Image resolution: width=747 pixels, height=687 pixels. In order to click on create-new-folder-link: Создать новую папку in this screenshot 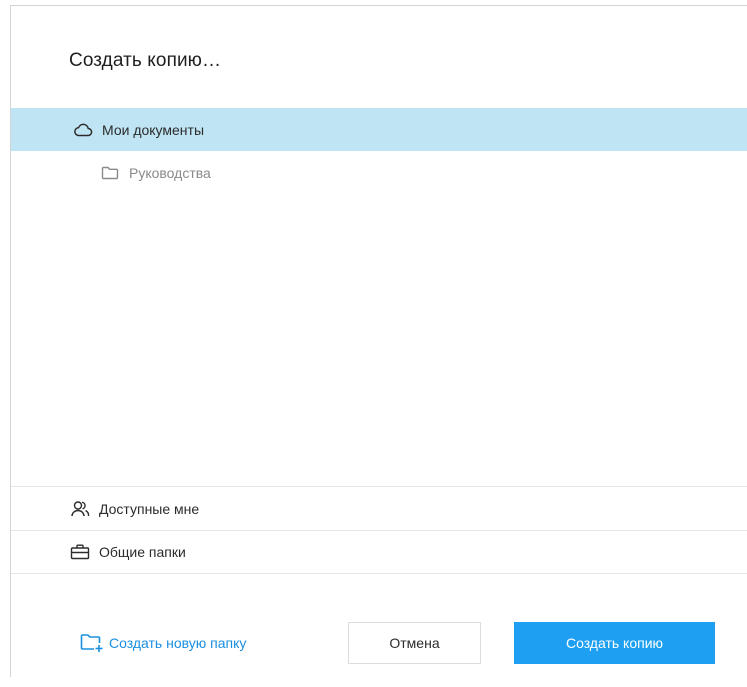, I will do `click(162, 643)`.